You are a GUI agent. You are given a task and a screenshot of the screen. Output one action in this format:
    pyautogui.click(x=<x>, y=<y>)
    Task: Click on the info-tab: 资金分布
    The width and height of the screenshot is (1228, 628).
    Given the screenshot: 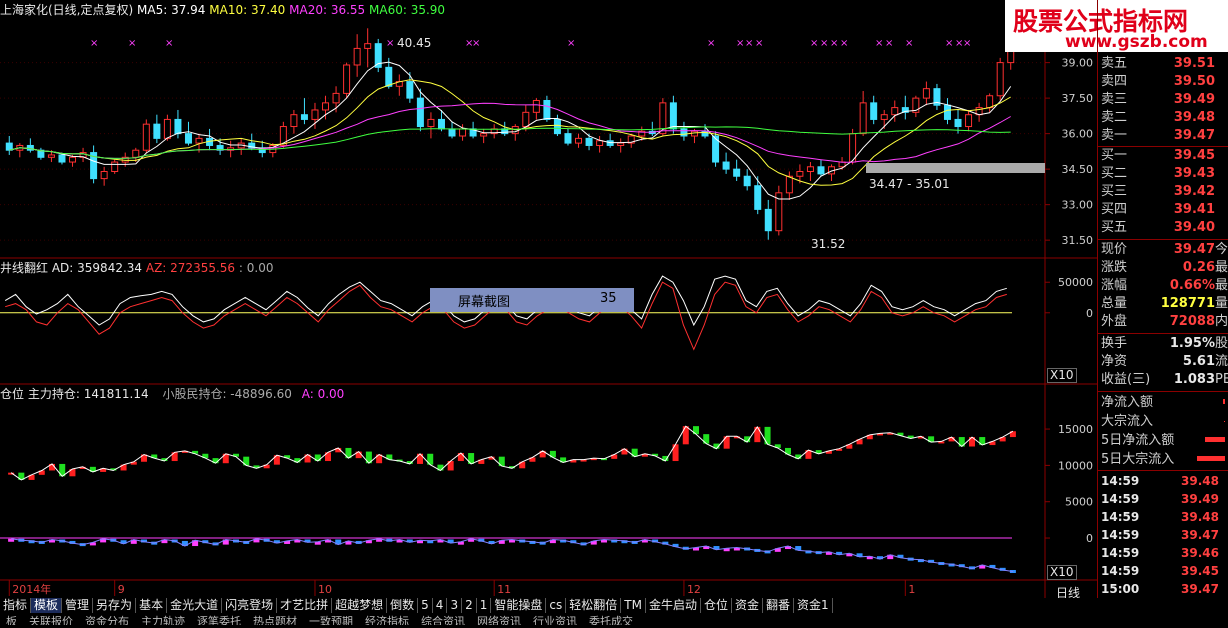 What is the action you would take?
    pyautogui.click(x=107, y=620)
    